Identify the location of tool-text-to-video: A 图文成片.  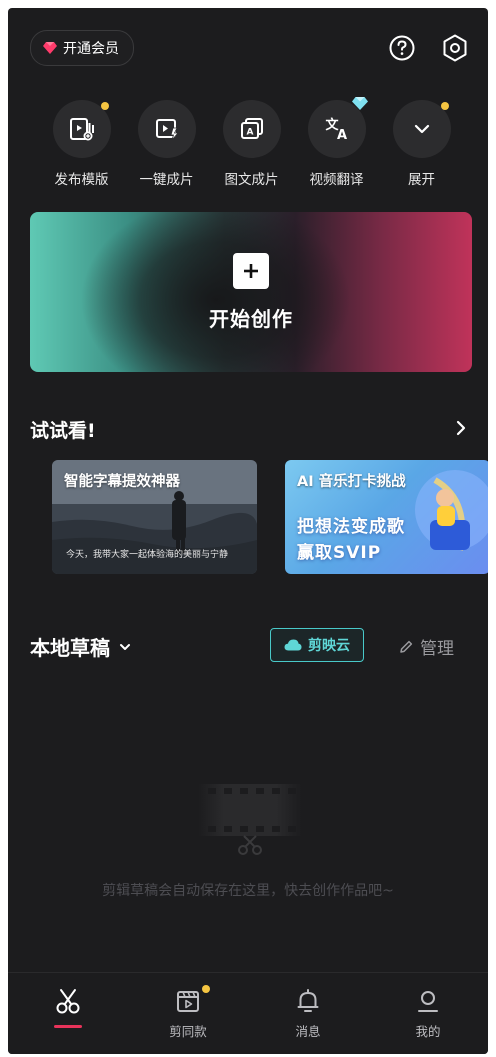
(251, 144).